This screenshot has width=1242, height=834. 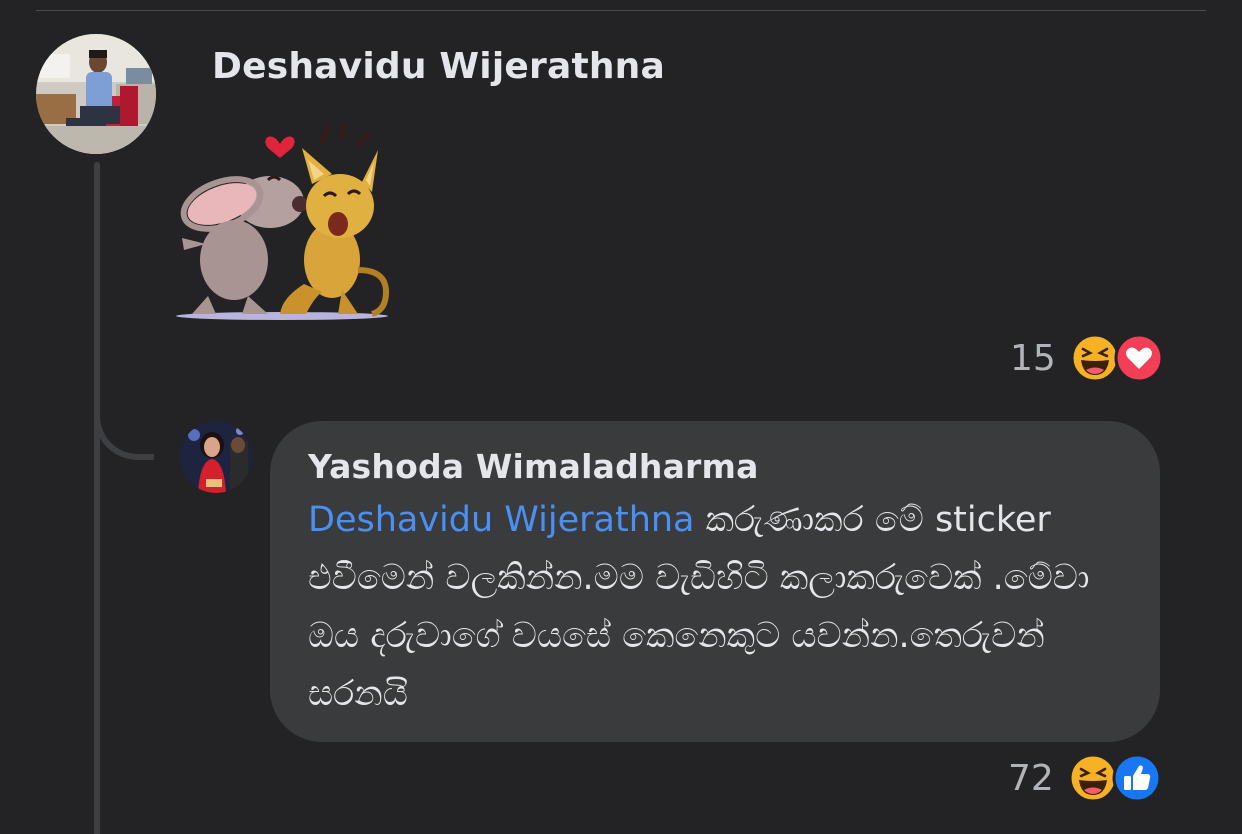 I want to click on love-icon, so click(x=1139, y=358).